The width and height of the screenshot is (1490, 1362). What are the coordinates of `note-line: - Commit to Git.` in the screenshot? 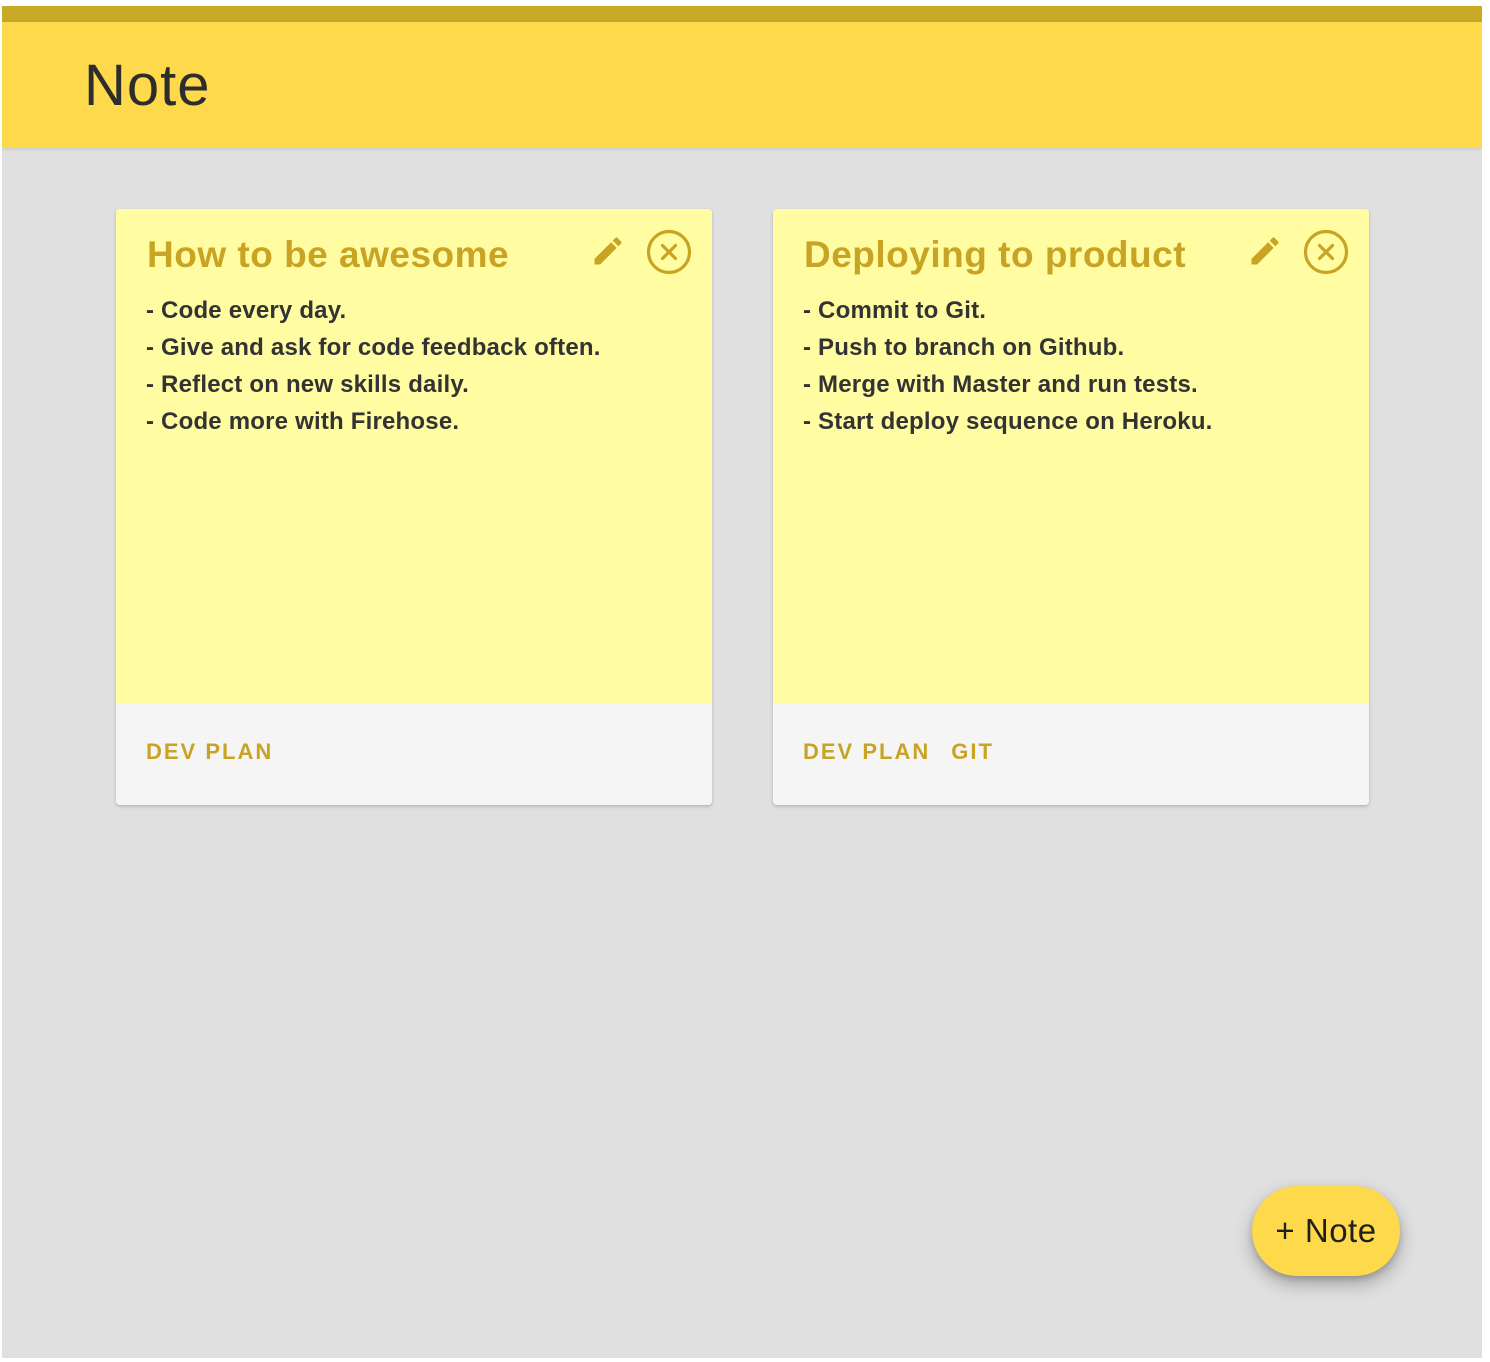 It's located at (895, 310).